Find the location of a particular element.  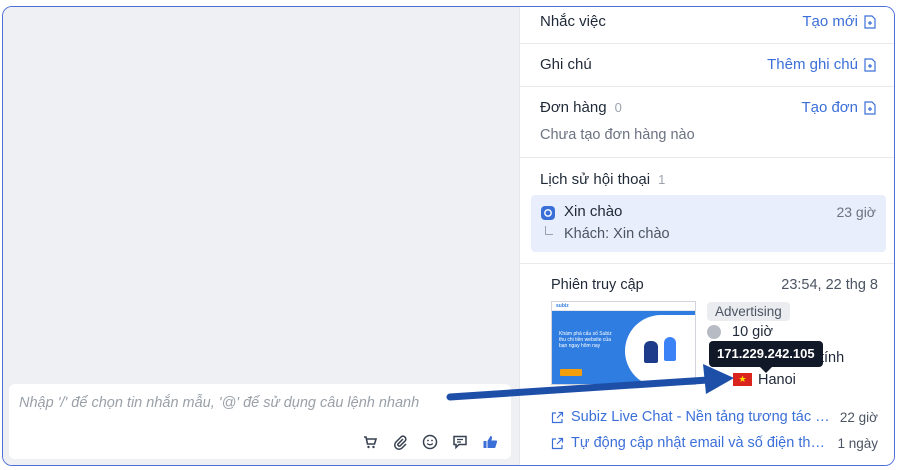

ip-tooltip: 171.229.242.105 is located at coordinates (766, 354).